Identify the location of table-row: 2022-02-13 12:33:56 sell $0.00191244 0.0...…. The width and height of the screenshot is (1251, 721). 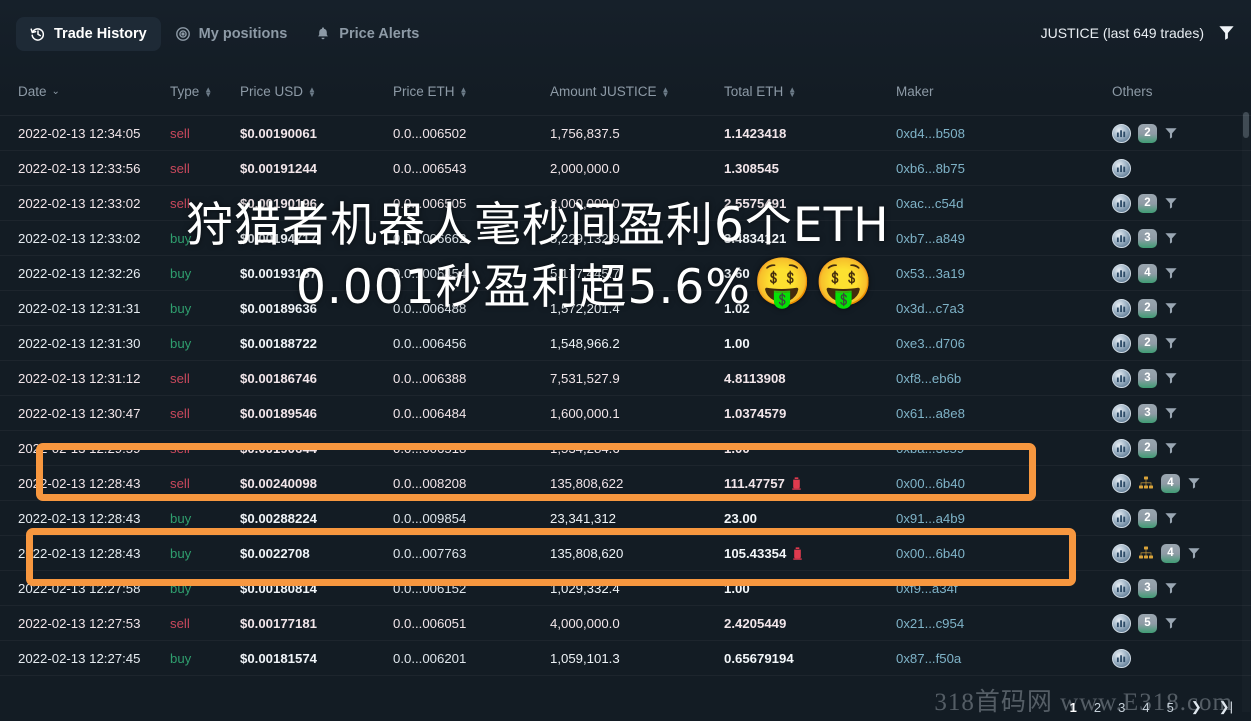
(625, 168).